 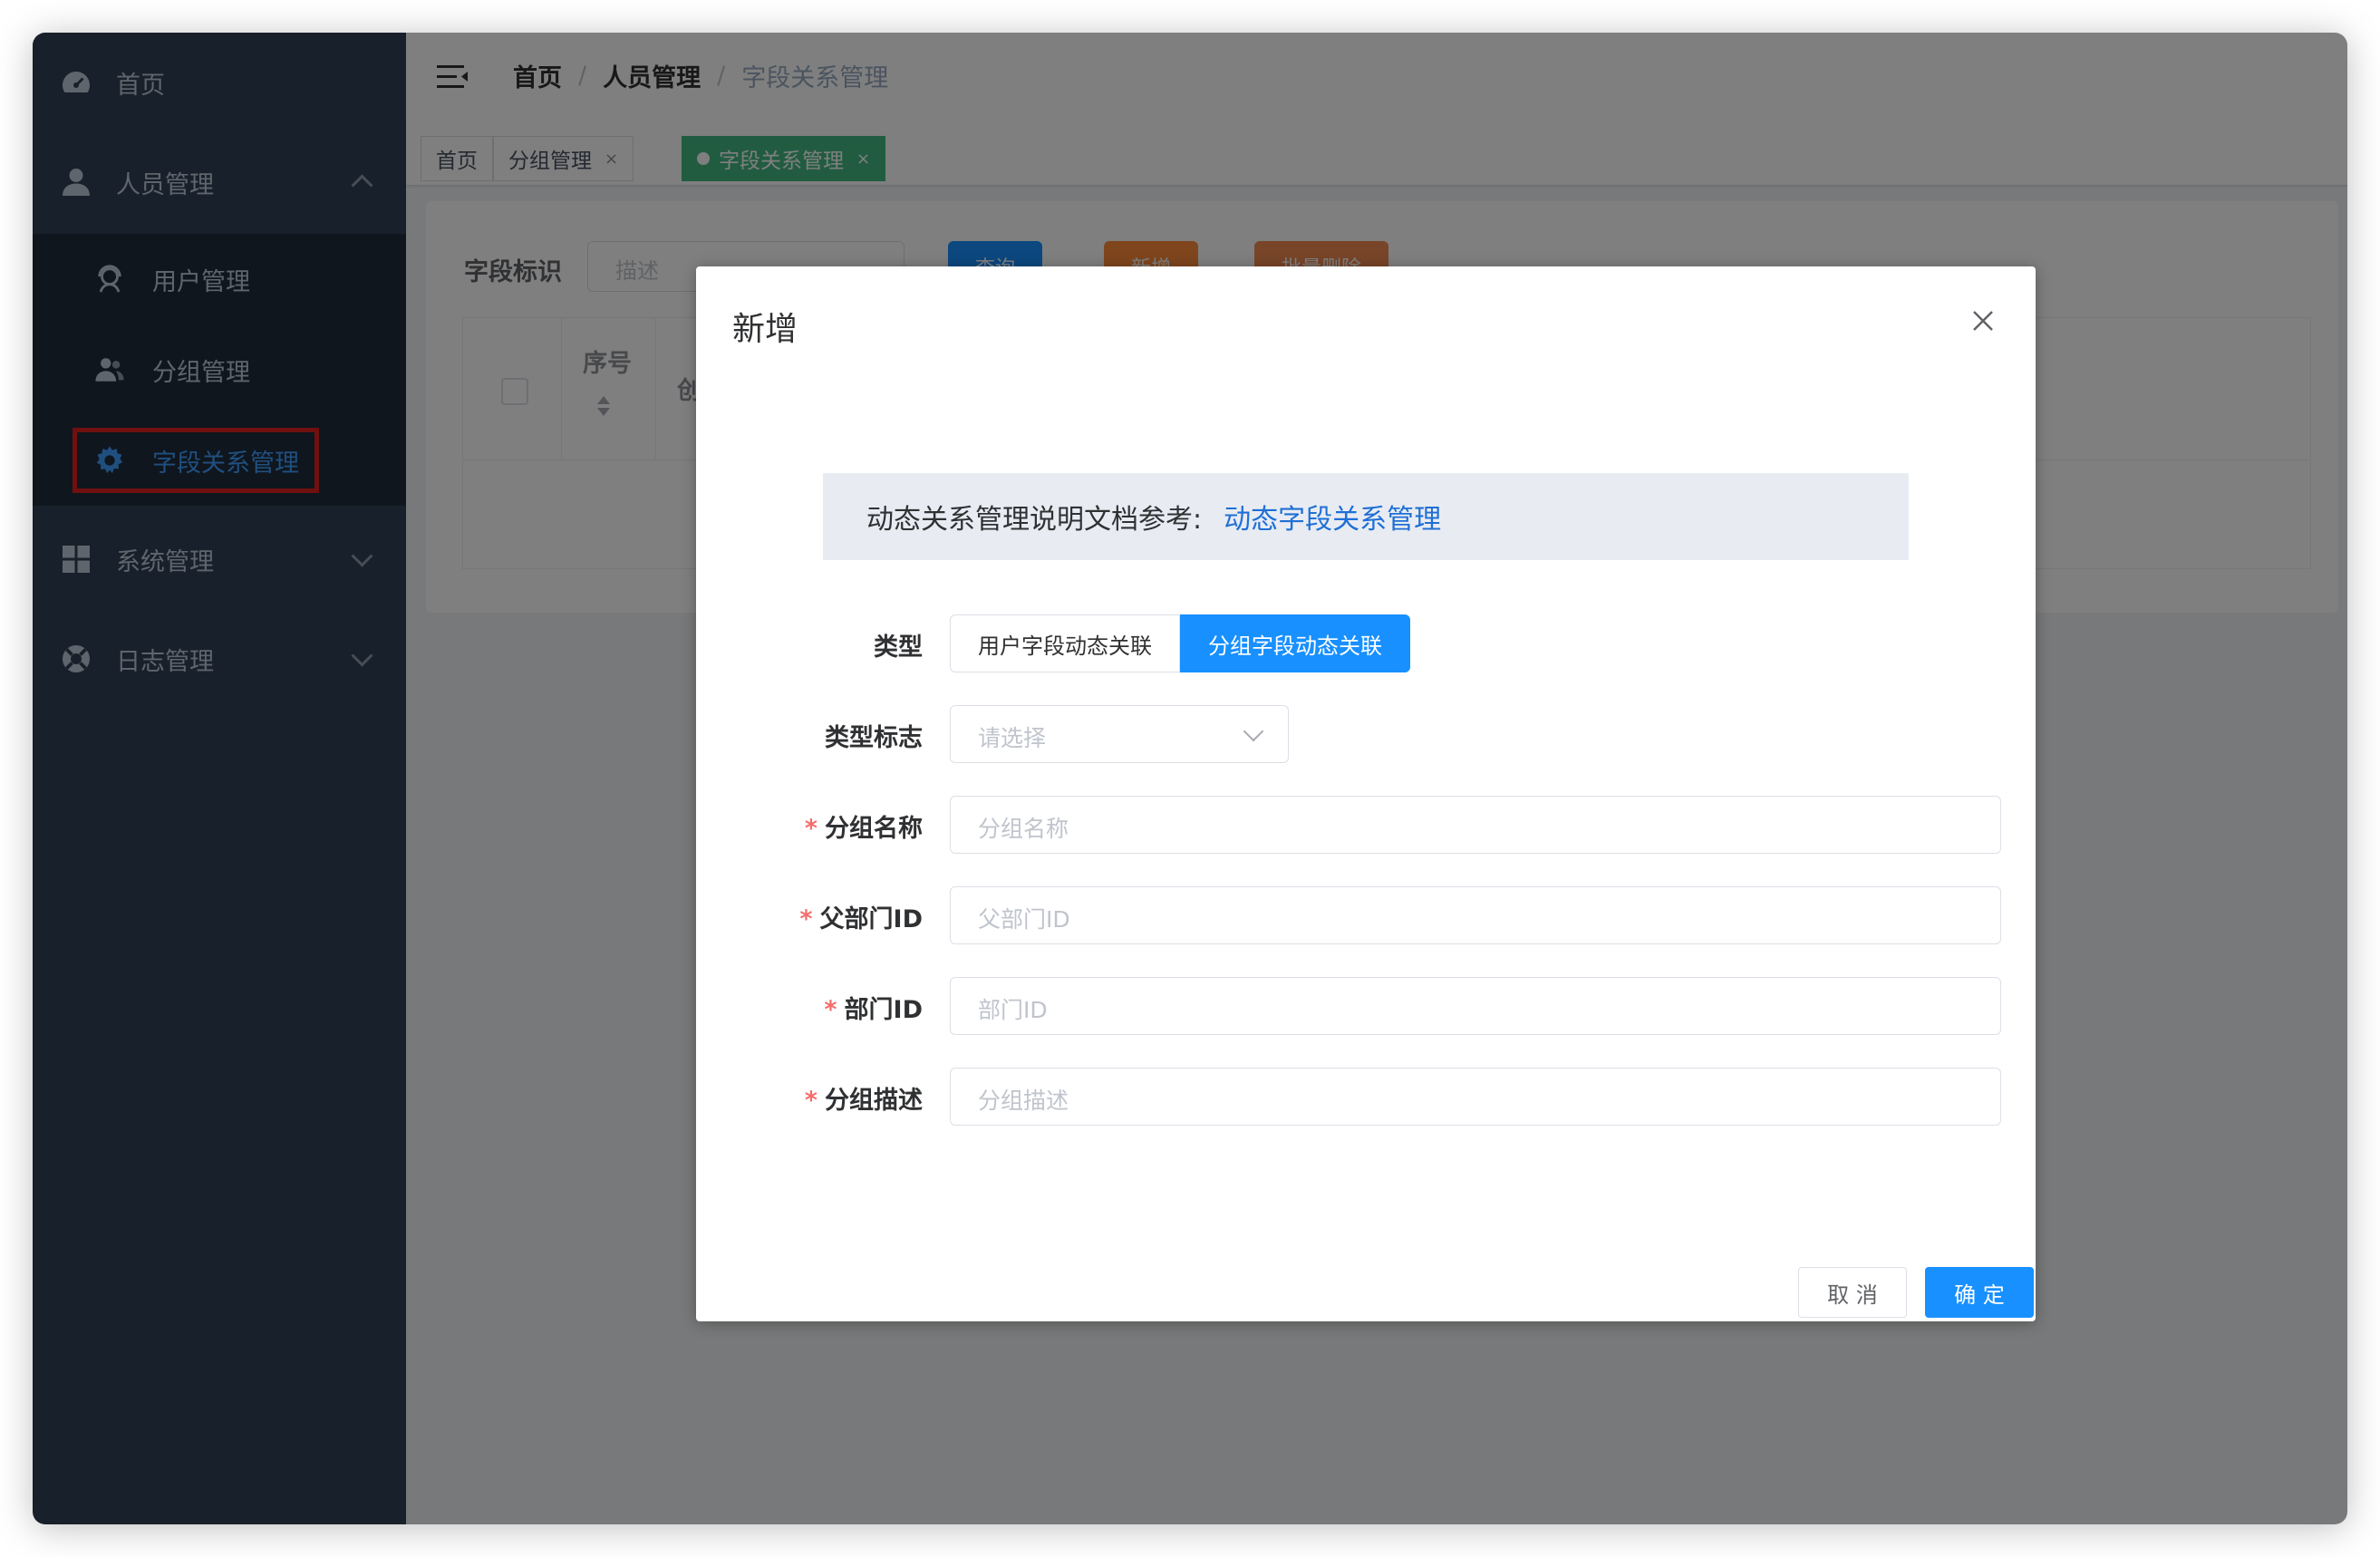 I want to click on type-option-label: 分组字段动态关联, so click(x=1295, y=646).